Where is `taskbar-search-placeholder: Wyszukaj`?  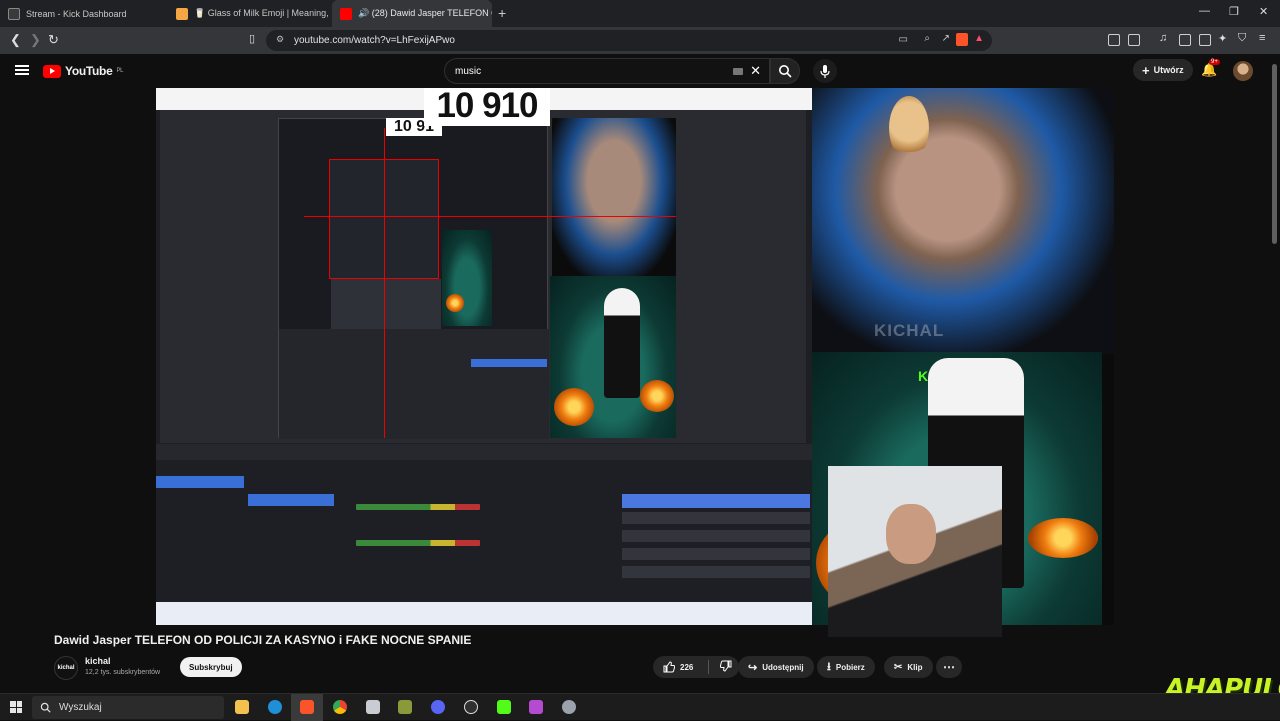 taskbar-search-placeholder: Wyszukaj is located at coordinates (80, 707).